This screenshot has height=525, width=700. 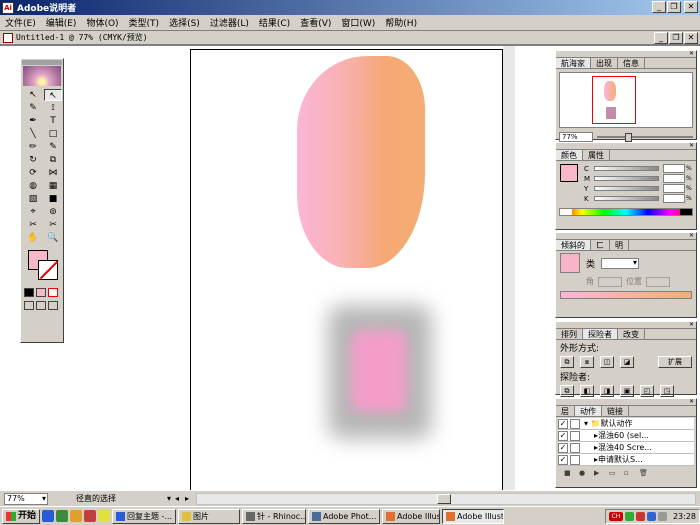 I want to click on scale-tool-icon: ⧉, so click(x=53, y=160).